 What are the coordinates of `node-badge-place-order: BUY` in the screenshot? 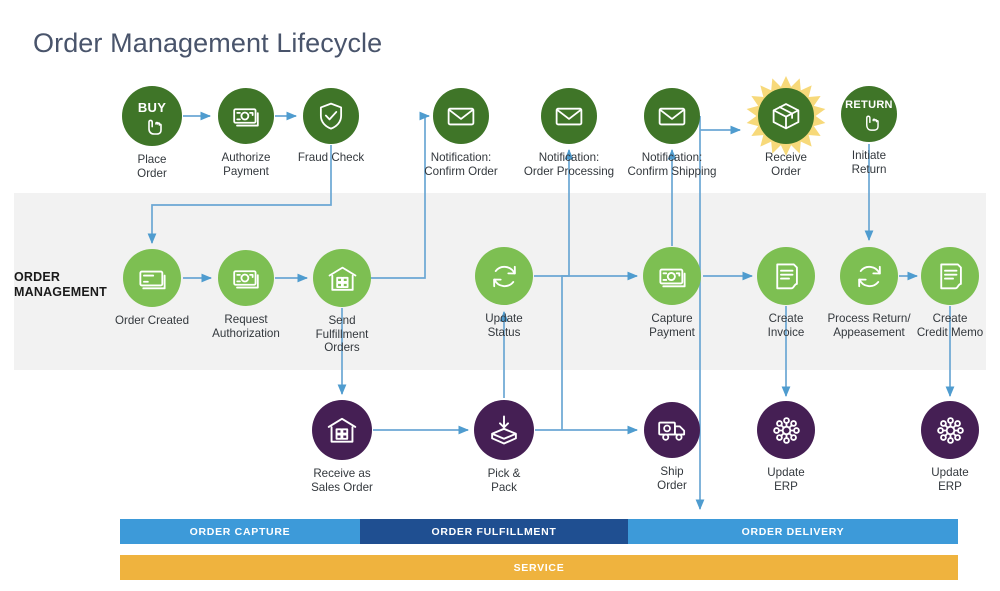 It's located at (152, 108).